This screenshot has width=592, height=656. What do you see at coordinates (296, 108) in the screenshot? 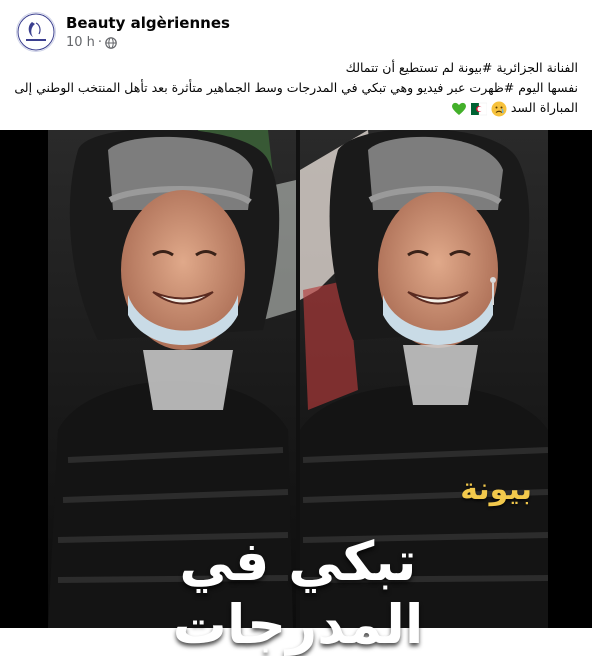
I see `caption-line-3: المباراة السد` at bounding box center [296, 108].